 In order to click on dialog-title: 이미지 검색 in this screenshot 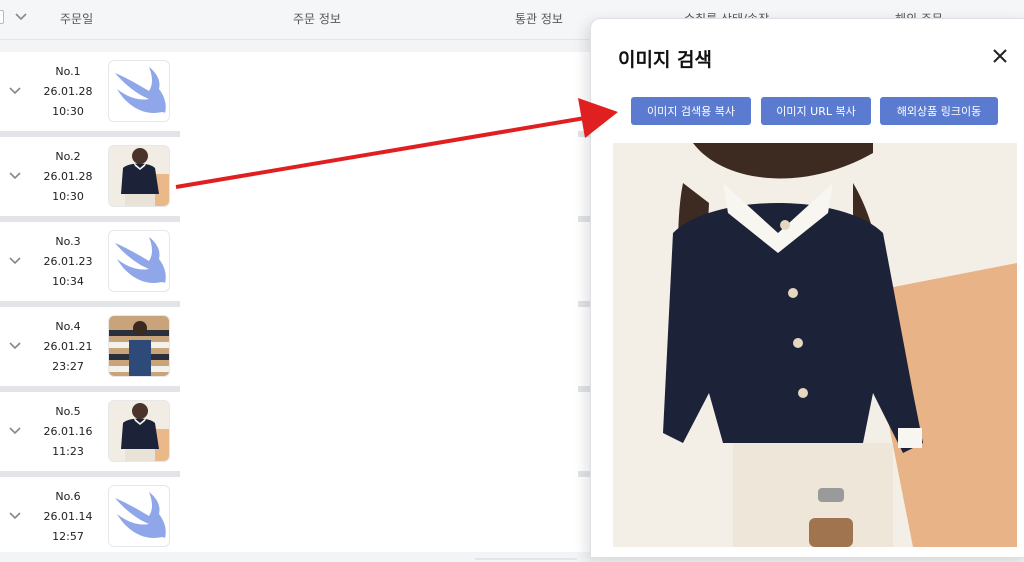, I will do `click(665, 60)`.